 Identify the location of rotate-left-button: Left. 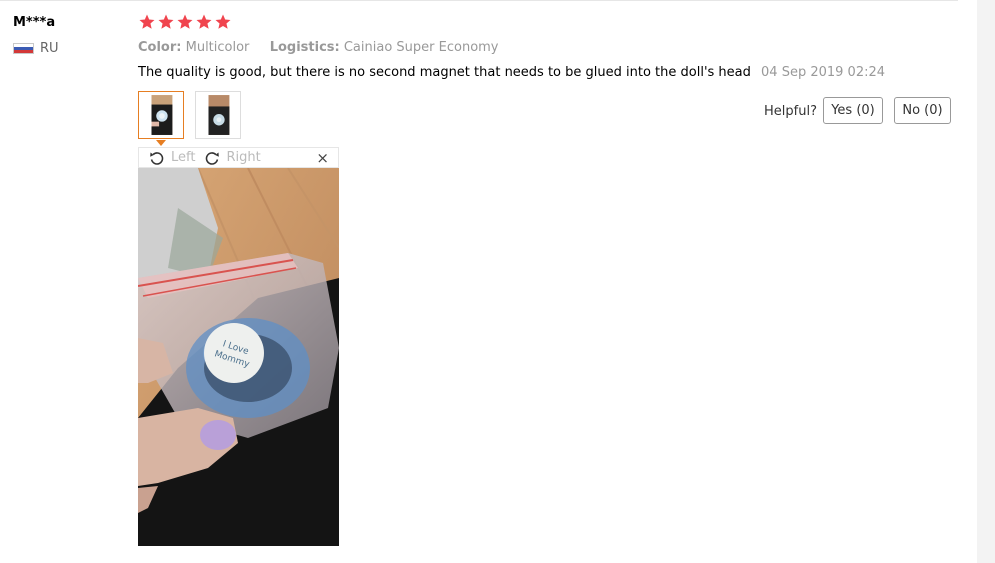
(172, 158).